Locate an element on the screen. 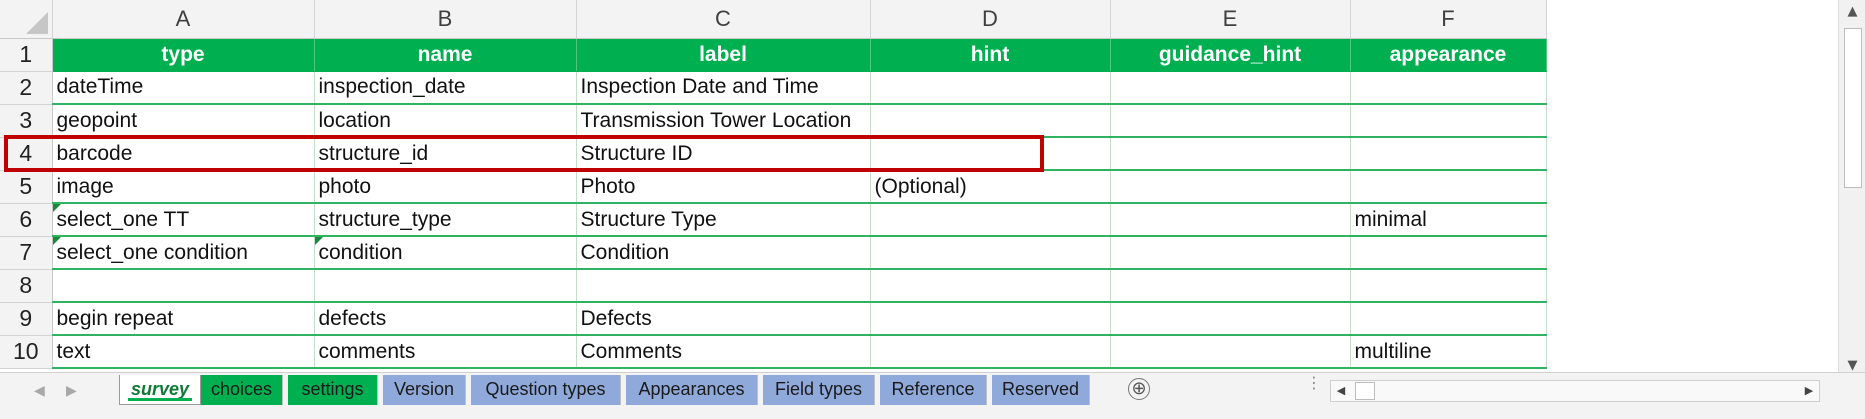 Image resolution: width=1865 pixels, height=419 pixels. tab-choices: choices is located at coordinates (242, 390).